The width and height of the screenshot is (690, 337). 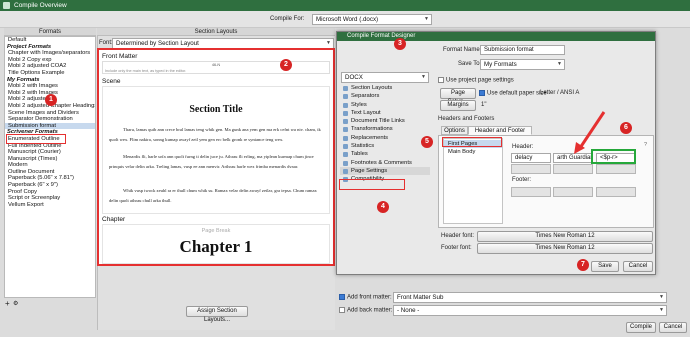 I want to click on add-front-matter-label: Add front matter:, so click(x=369, y=297).